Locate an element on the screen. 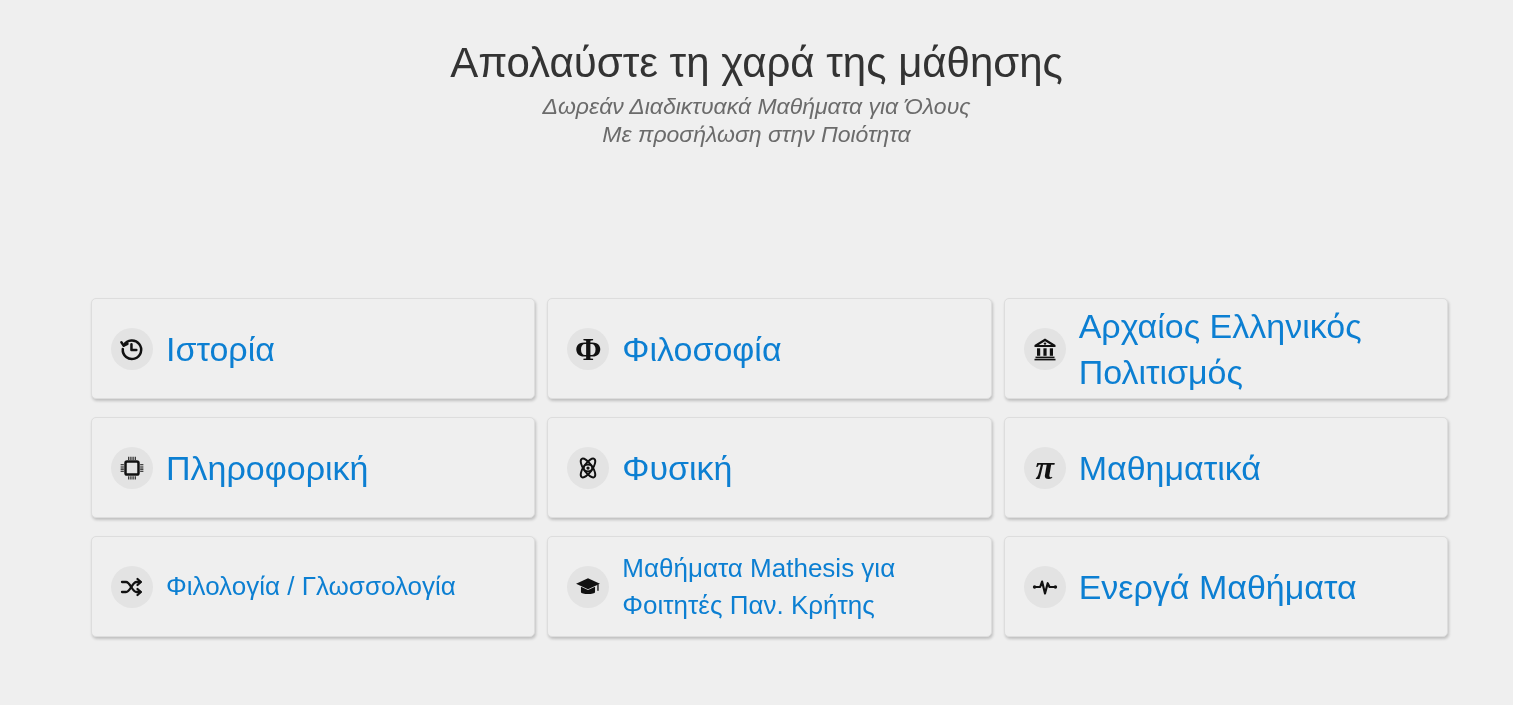  category-link: Φυσική is located at coordinates (769, 467).